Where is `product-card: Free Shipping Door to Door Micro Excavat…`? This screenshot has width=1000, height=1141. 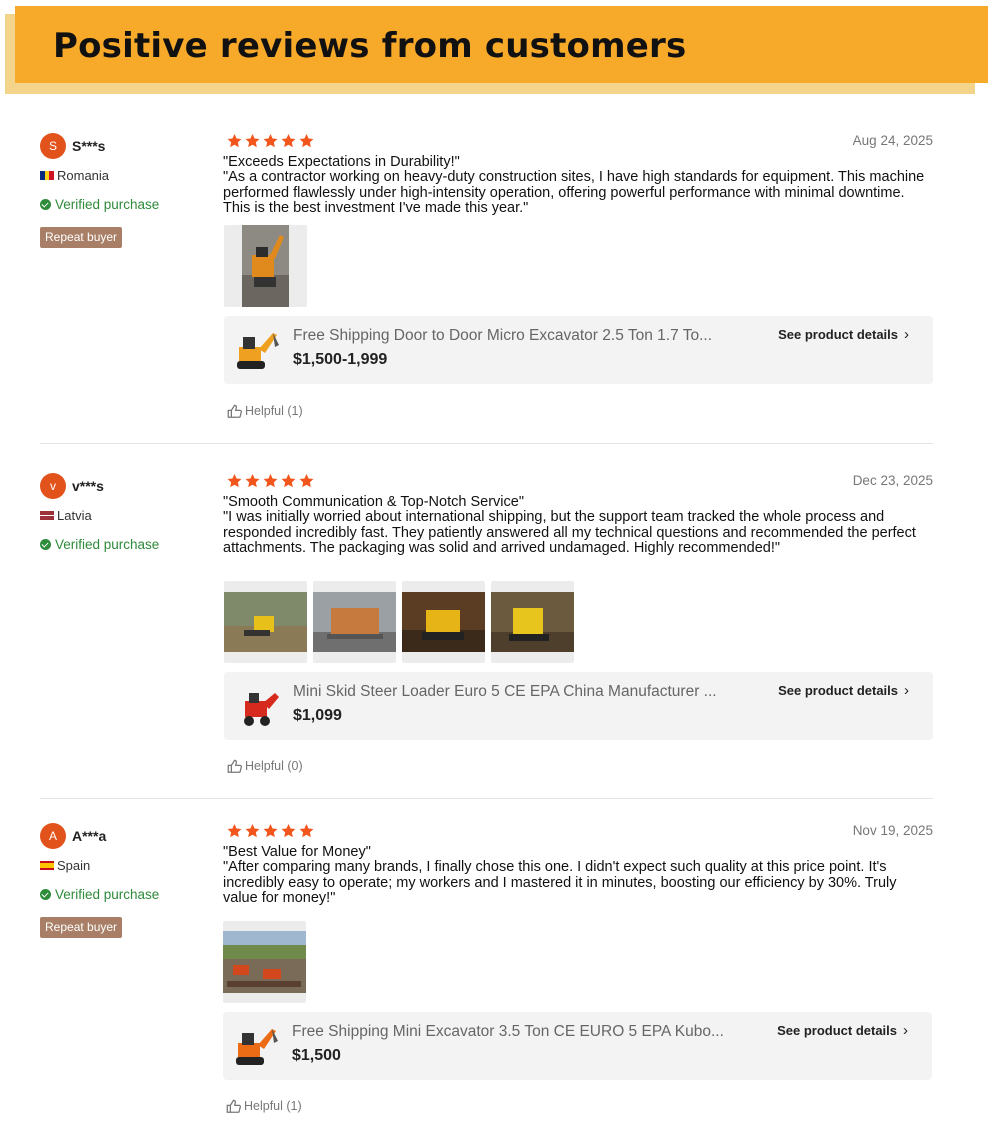 product-card: Free Shipping Door to Door Micro Excavat… is located at coordinates (578, 350).